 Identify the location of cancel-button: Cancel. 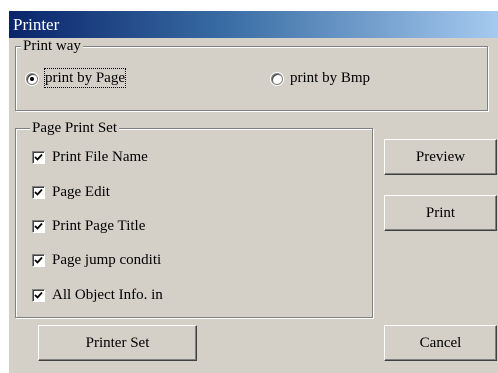
(440, 343).